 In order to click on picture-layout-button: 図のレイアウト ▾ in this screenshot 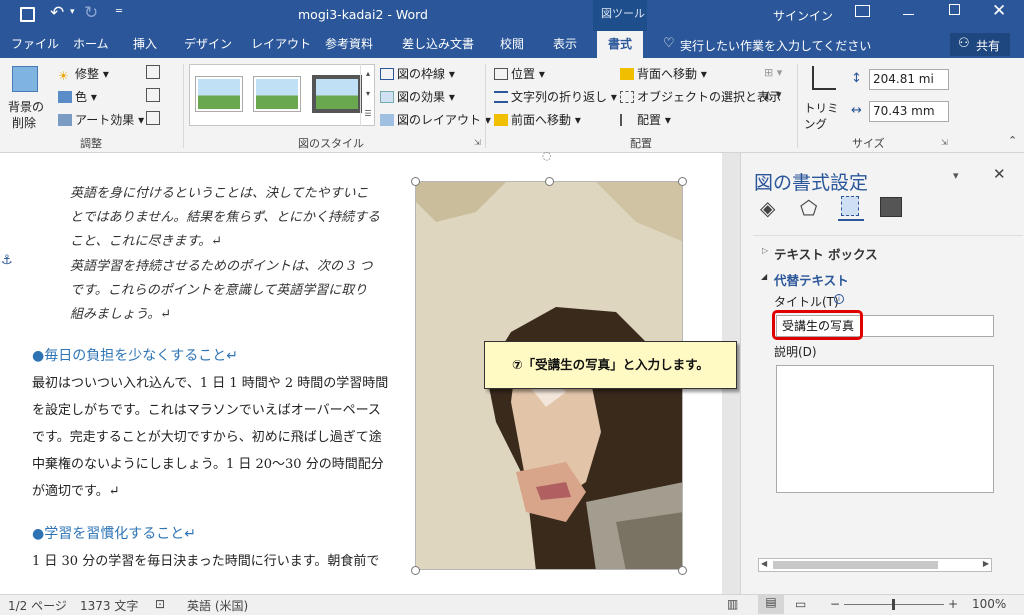, I will do `click(435, 120)`.